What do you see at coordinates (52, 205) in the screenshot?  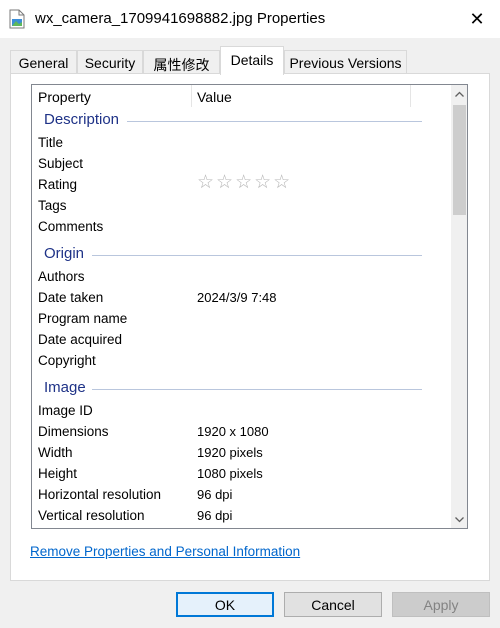 I see `property-label: Tags` at bounding box center [52, 205].